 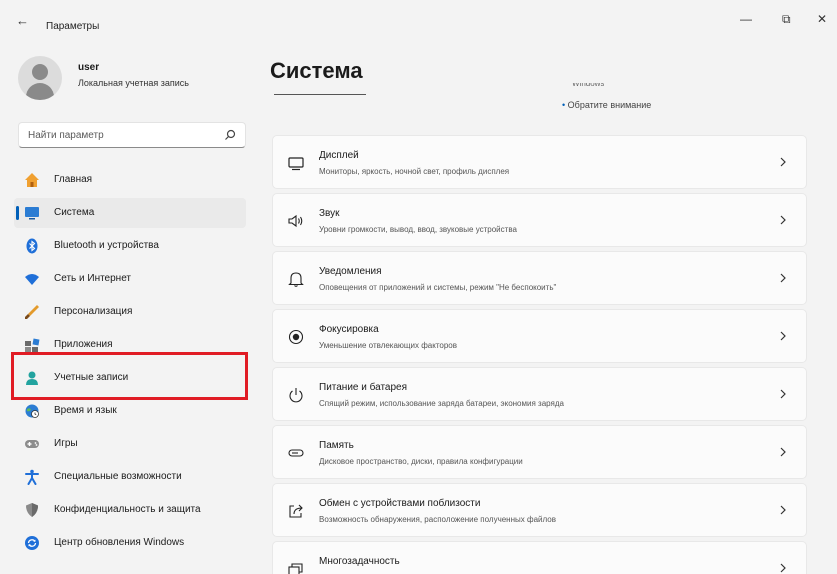 I want to click on account-type: Локальная учетная запись, so click(x=133, y=83).